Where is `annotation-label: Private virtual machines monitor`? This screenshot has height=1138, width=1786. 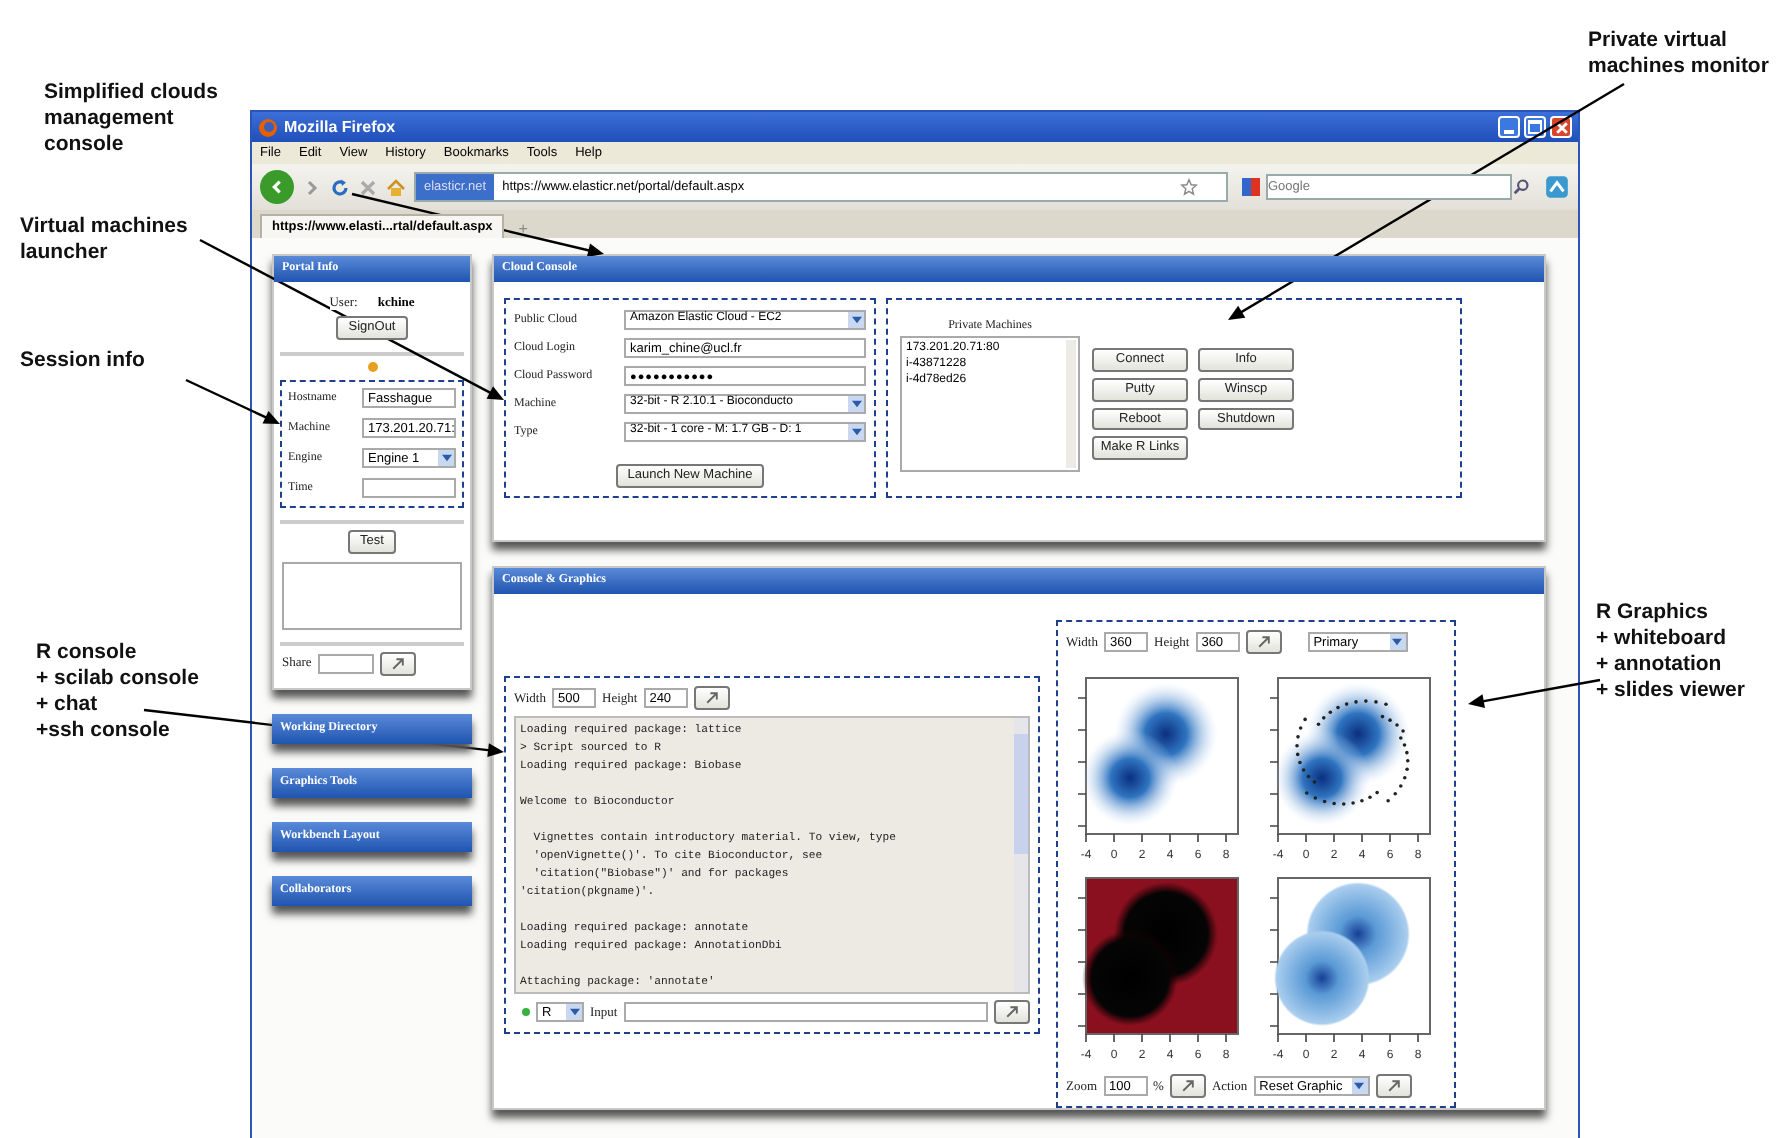 annotation-label: Private virtual machines monitor is located at coordinates (1678, 54).